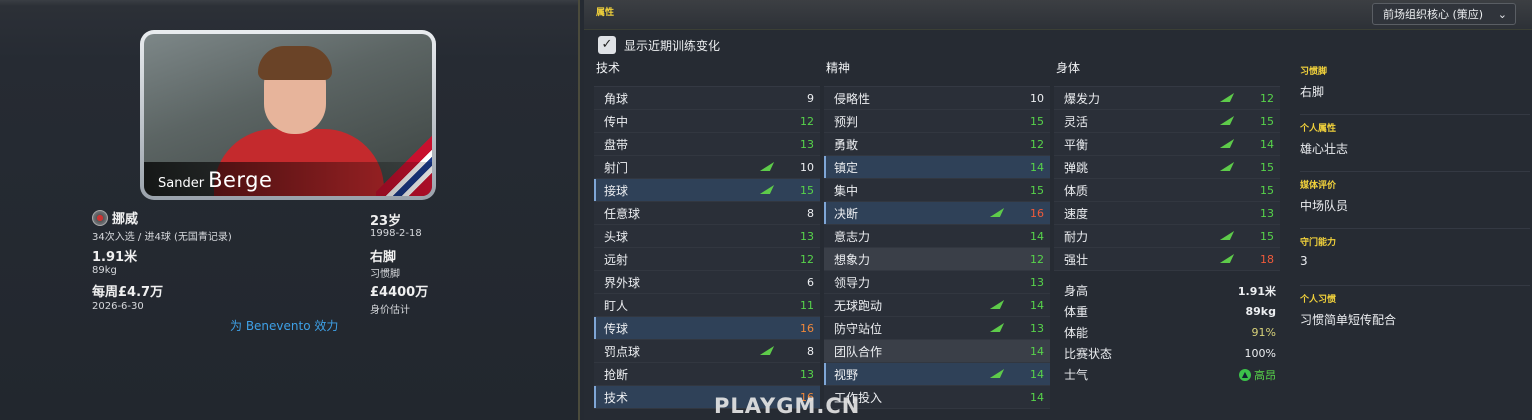  I want to click on condition-fitness-row: 体能 91%, so click(1169, 332).